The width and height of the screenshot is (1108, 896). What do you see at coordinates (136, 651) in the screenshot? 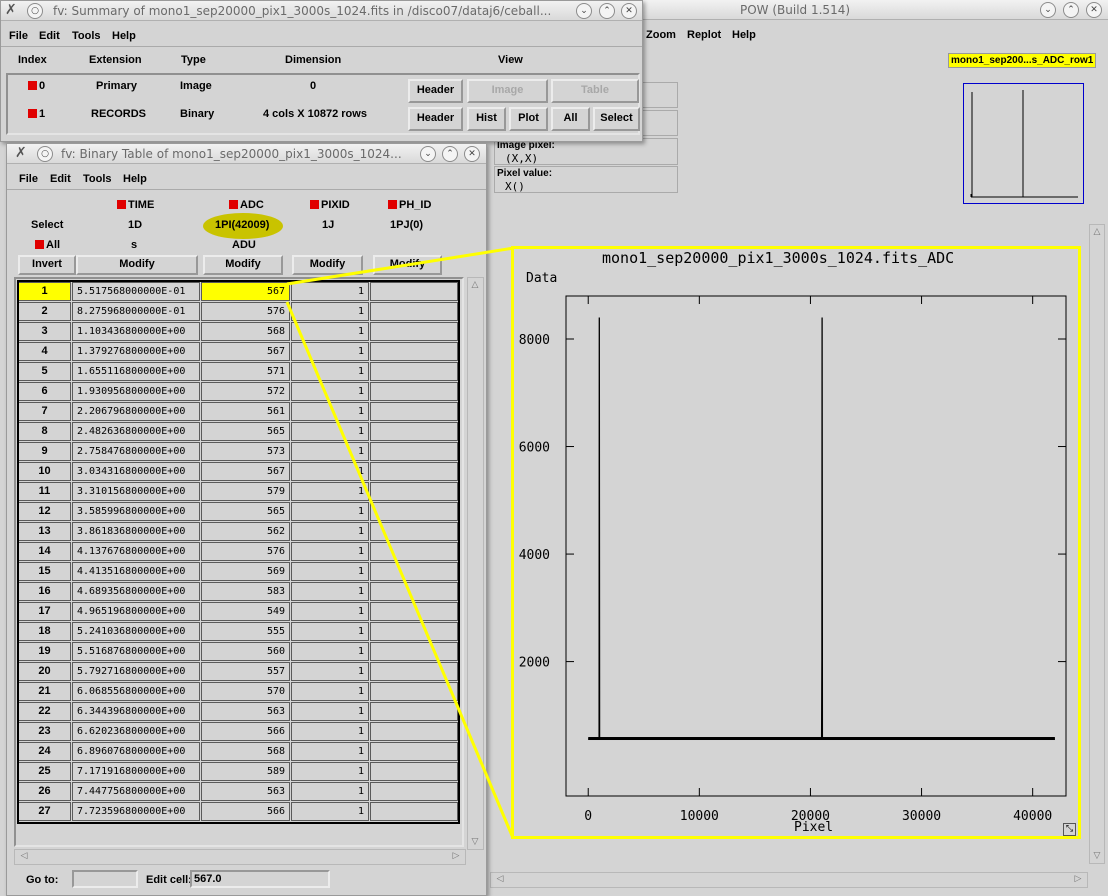
I see `time-cell: 5.516876800000E+00` at bounding box center [136, 651].